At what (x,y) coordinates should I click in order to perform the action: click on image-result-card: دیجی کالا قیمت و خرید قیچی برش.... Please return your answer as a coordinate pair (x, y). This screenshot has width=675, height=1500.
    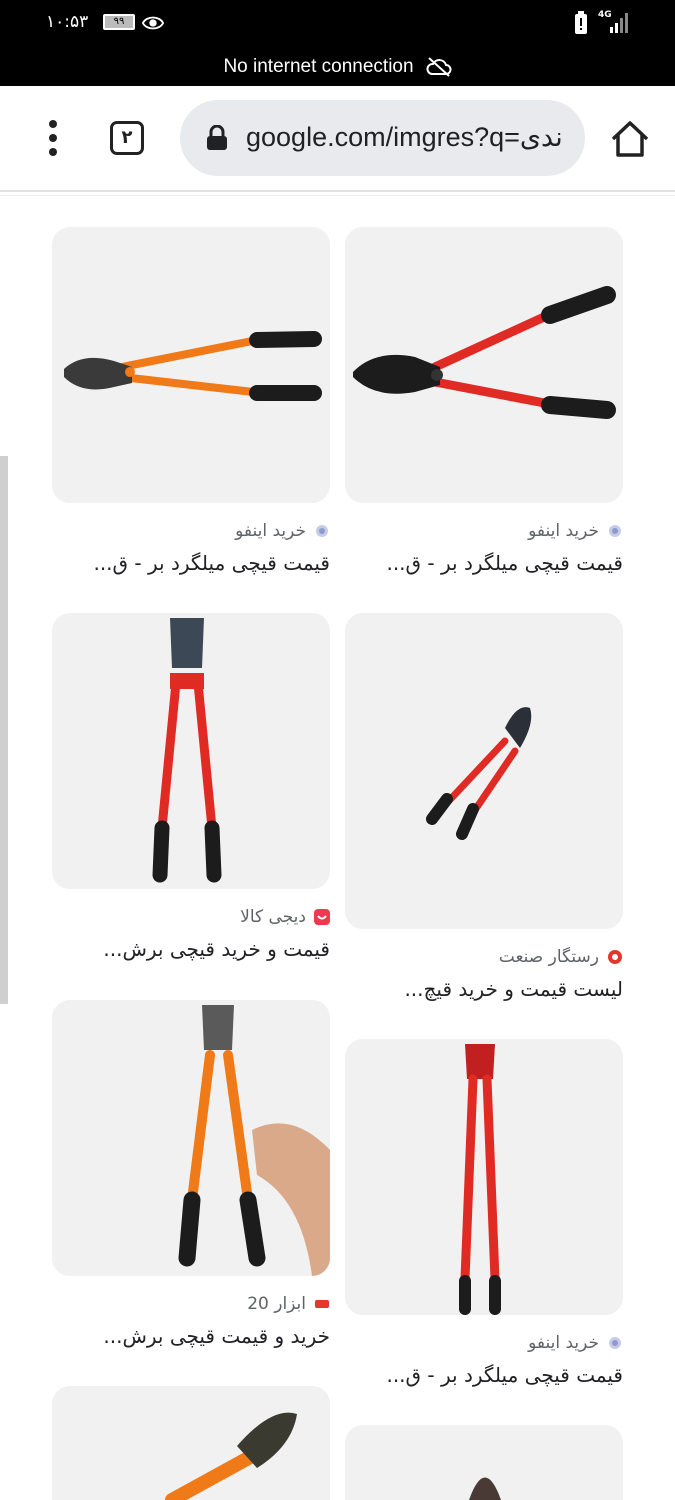
    Looking at the image, I should click on (191, 787).